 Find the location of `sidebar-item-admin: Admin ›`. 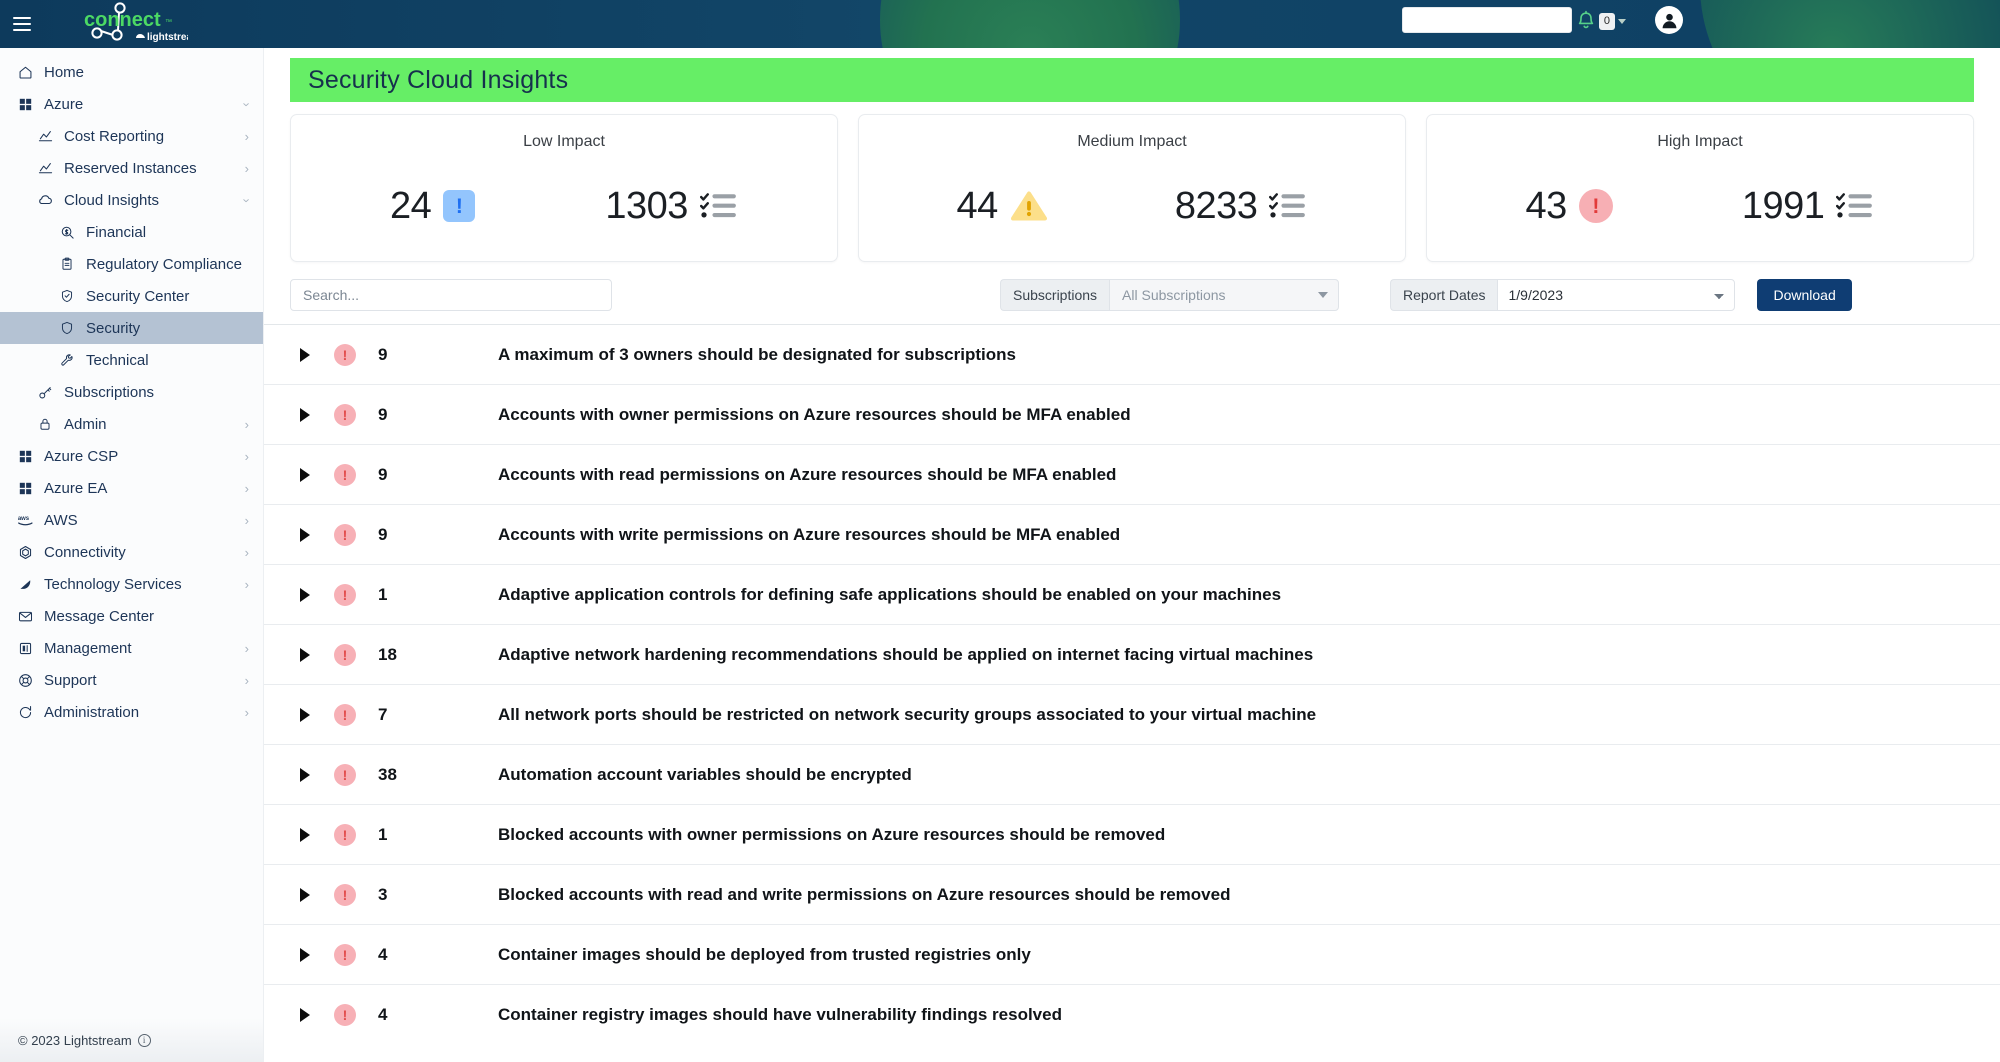

sidebar-item-admin: Admin › is located at coordinates (131, 424).